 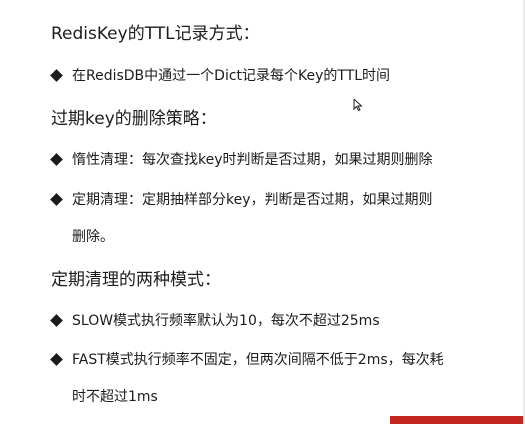 I want to click on bullet-text: 在RedisDB中通过一个Dict记录每个Key的TTL时间, so click(x=231, y=76).